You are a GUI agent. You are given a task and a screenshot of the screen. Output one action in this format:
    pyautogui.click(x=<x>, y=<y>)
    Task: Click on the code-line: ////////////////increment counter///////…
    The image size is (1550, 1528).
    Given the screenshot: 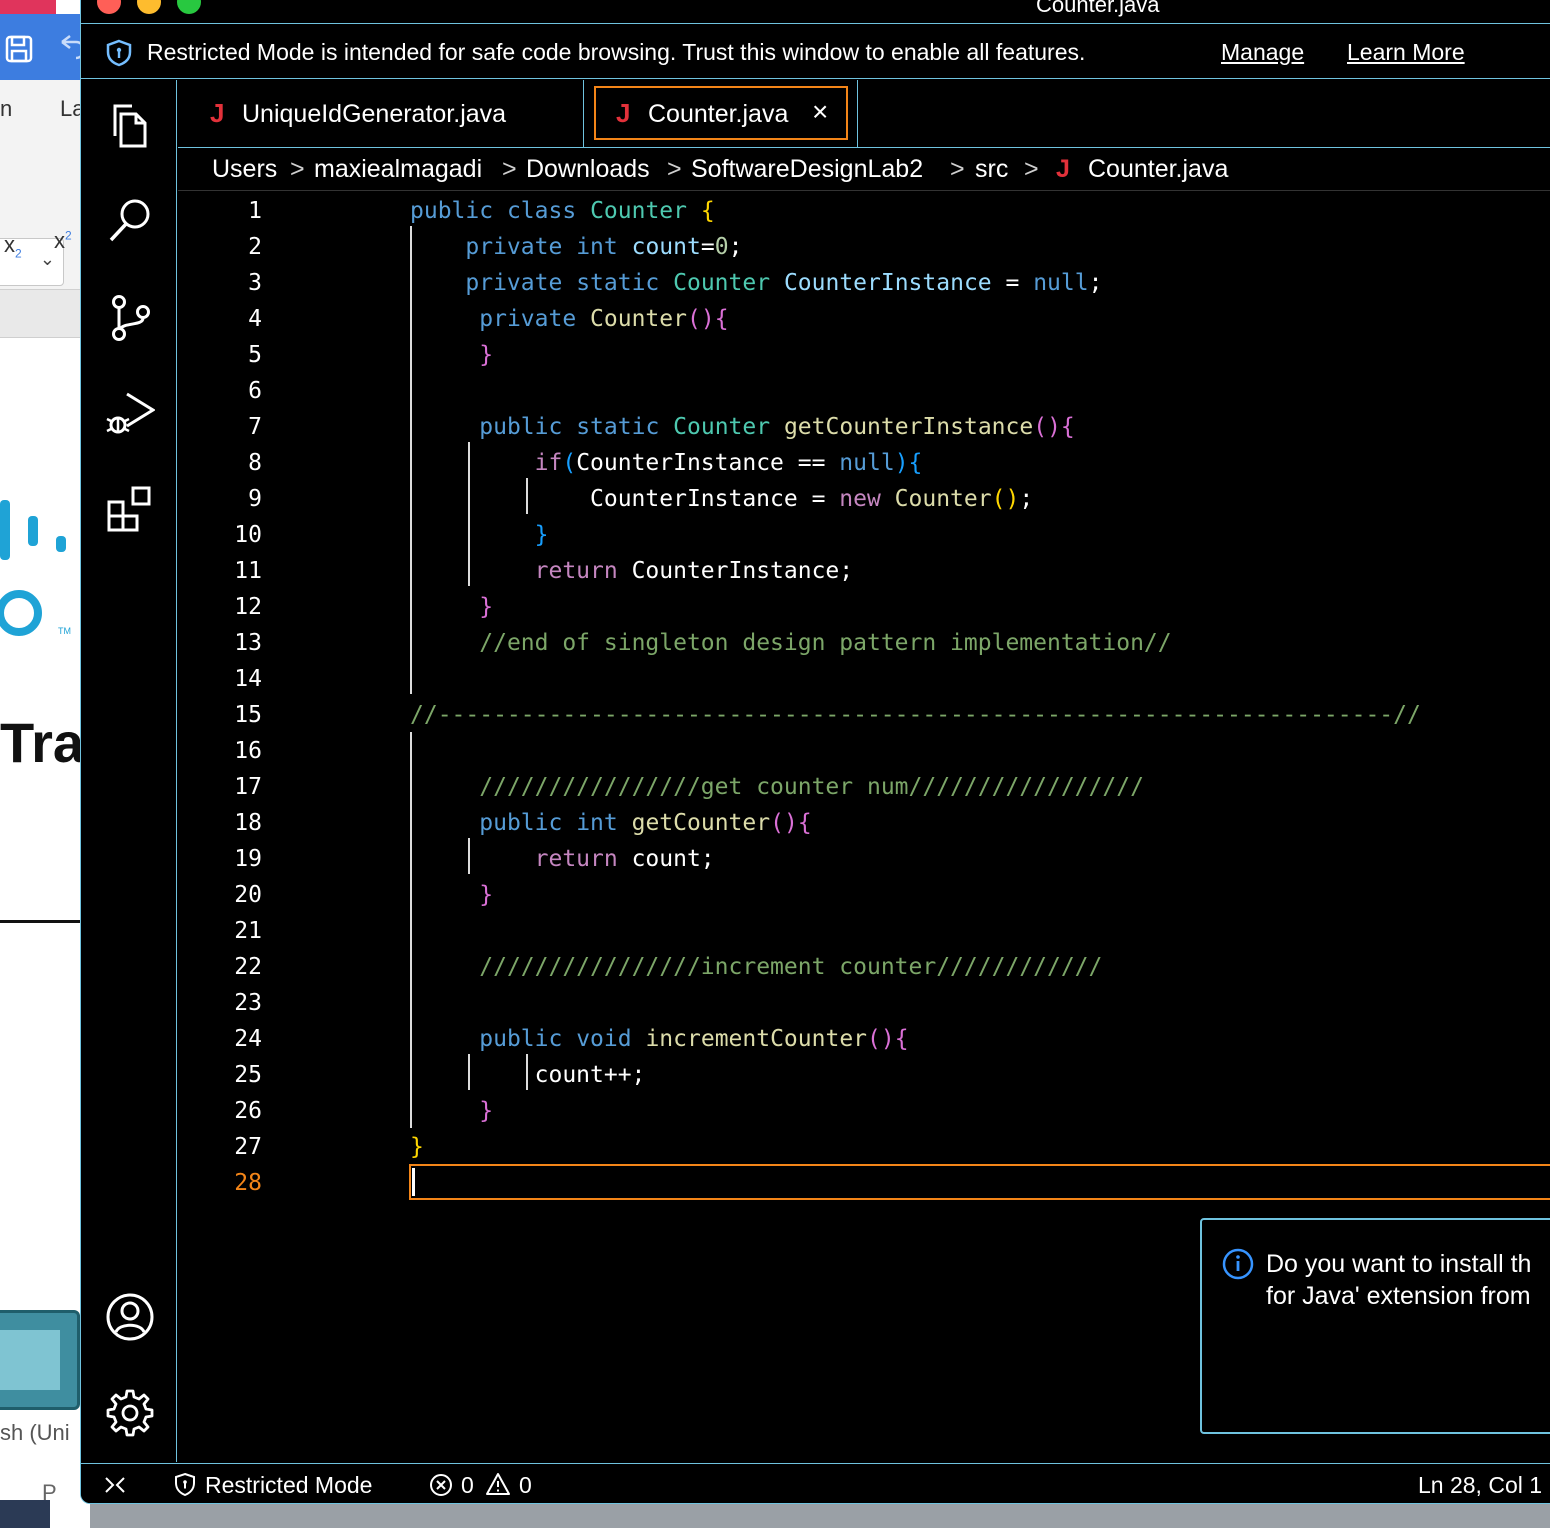 What is the action you would take?
    pyautogui.click(x=791, y=967)
    